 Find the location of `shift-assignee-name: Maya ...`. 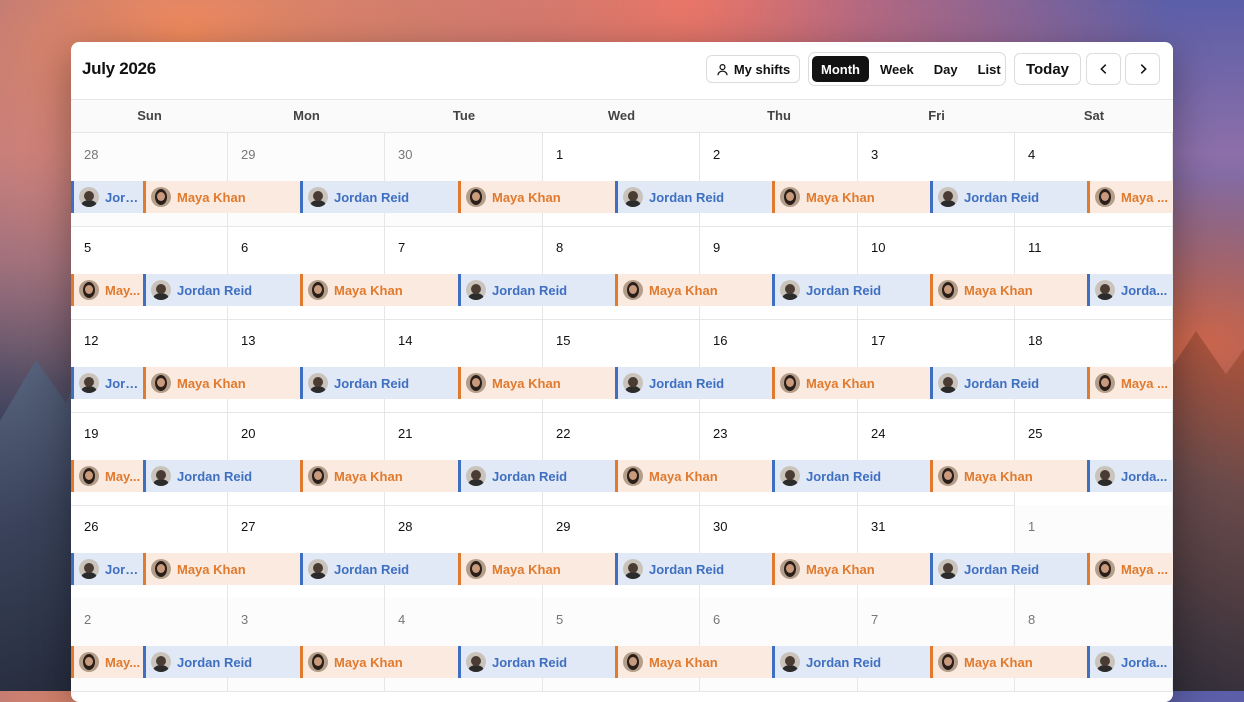

shift-assignee-name: Maya ... is located at coordinates (1144, 569).